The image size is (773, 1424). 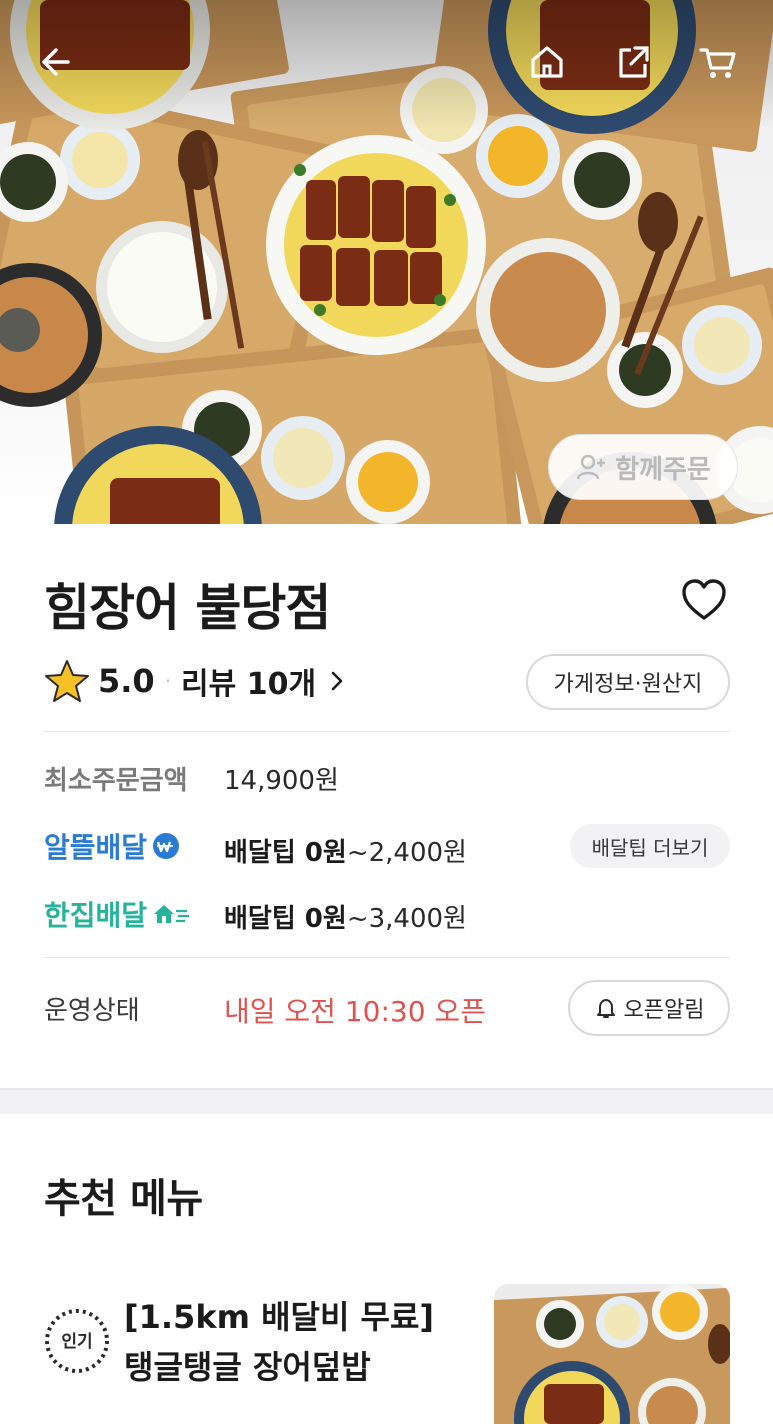 What do you see at coordinates (187, 608) in the screenshot?
I see `store-name: 힘장어 불당점` at bounding box center [187, 608].